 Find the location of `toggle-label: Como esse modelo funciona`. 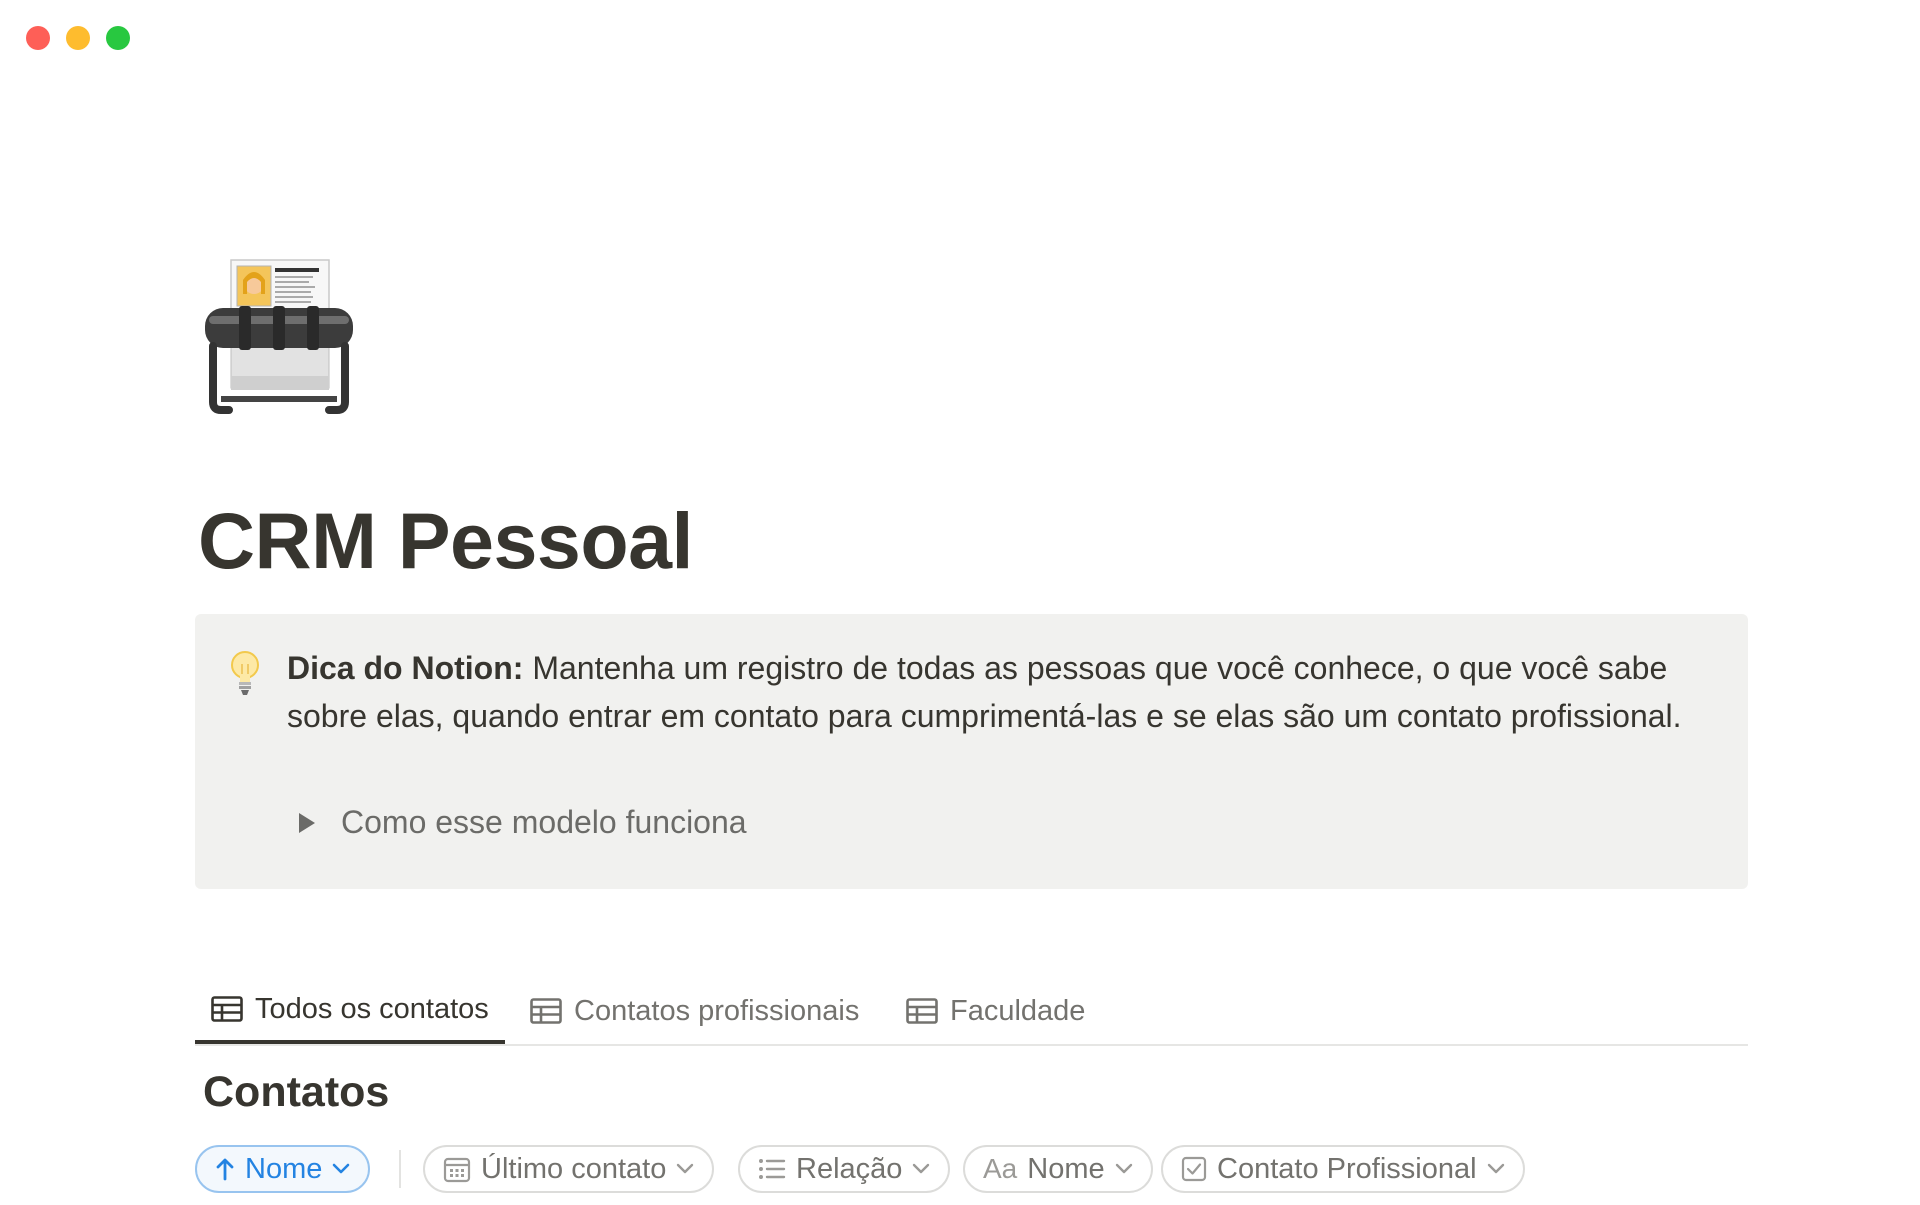

toggle-label: Como esse modelo funciona is located at coordinates (544, 822).